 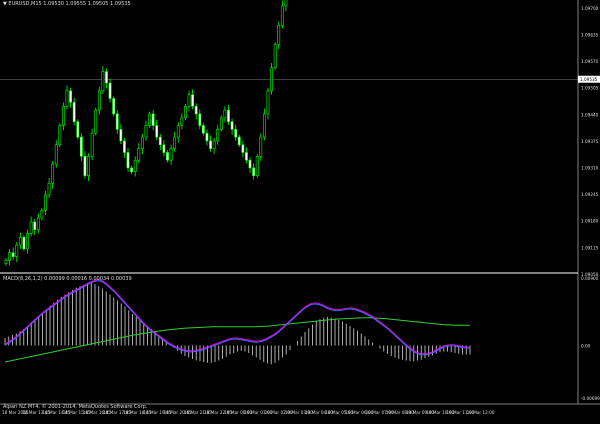 What do you see at coordinates (590, 141) in the screenshot?
I see `price-axis-tick-label: 1.09375` at bounding box center [590, 141].